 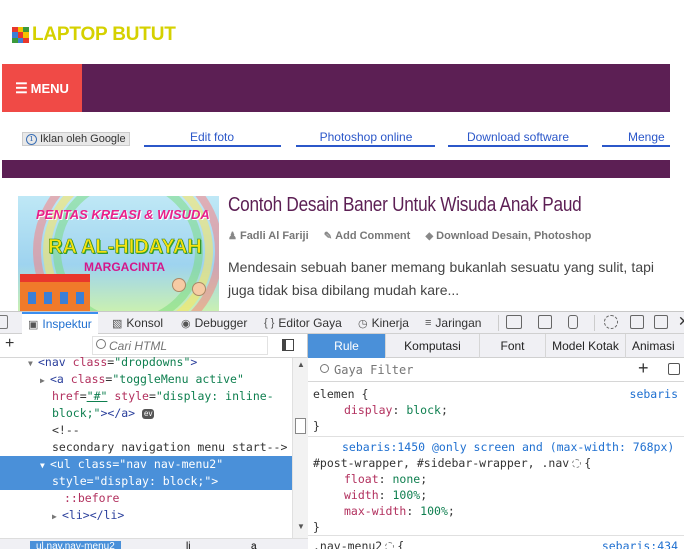 I want to click on filter-styles-input, so click(x=474, y=370).